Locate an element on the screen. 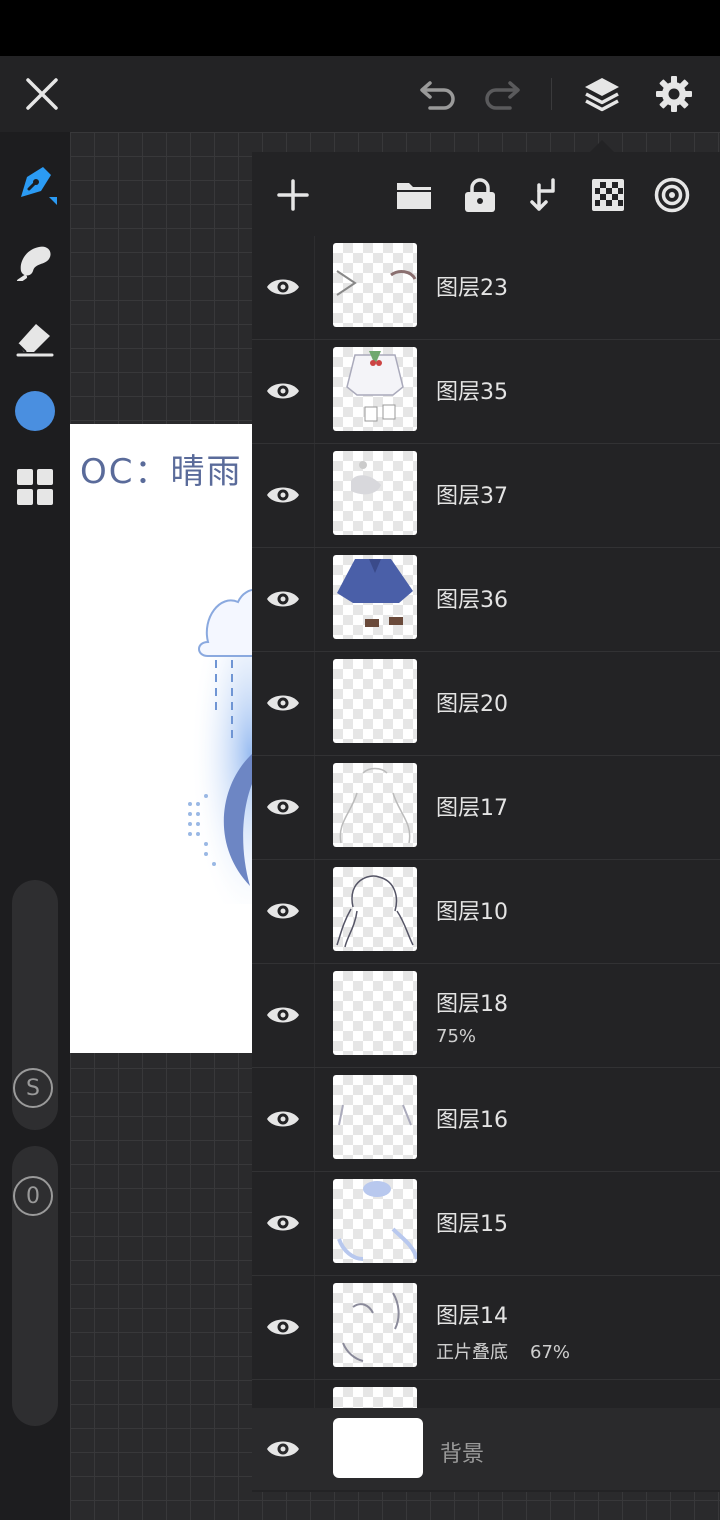  redo-icon is located at coordinates (502, 95).